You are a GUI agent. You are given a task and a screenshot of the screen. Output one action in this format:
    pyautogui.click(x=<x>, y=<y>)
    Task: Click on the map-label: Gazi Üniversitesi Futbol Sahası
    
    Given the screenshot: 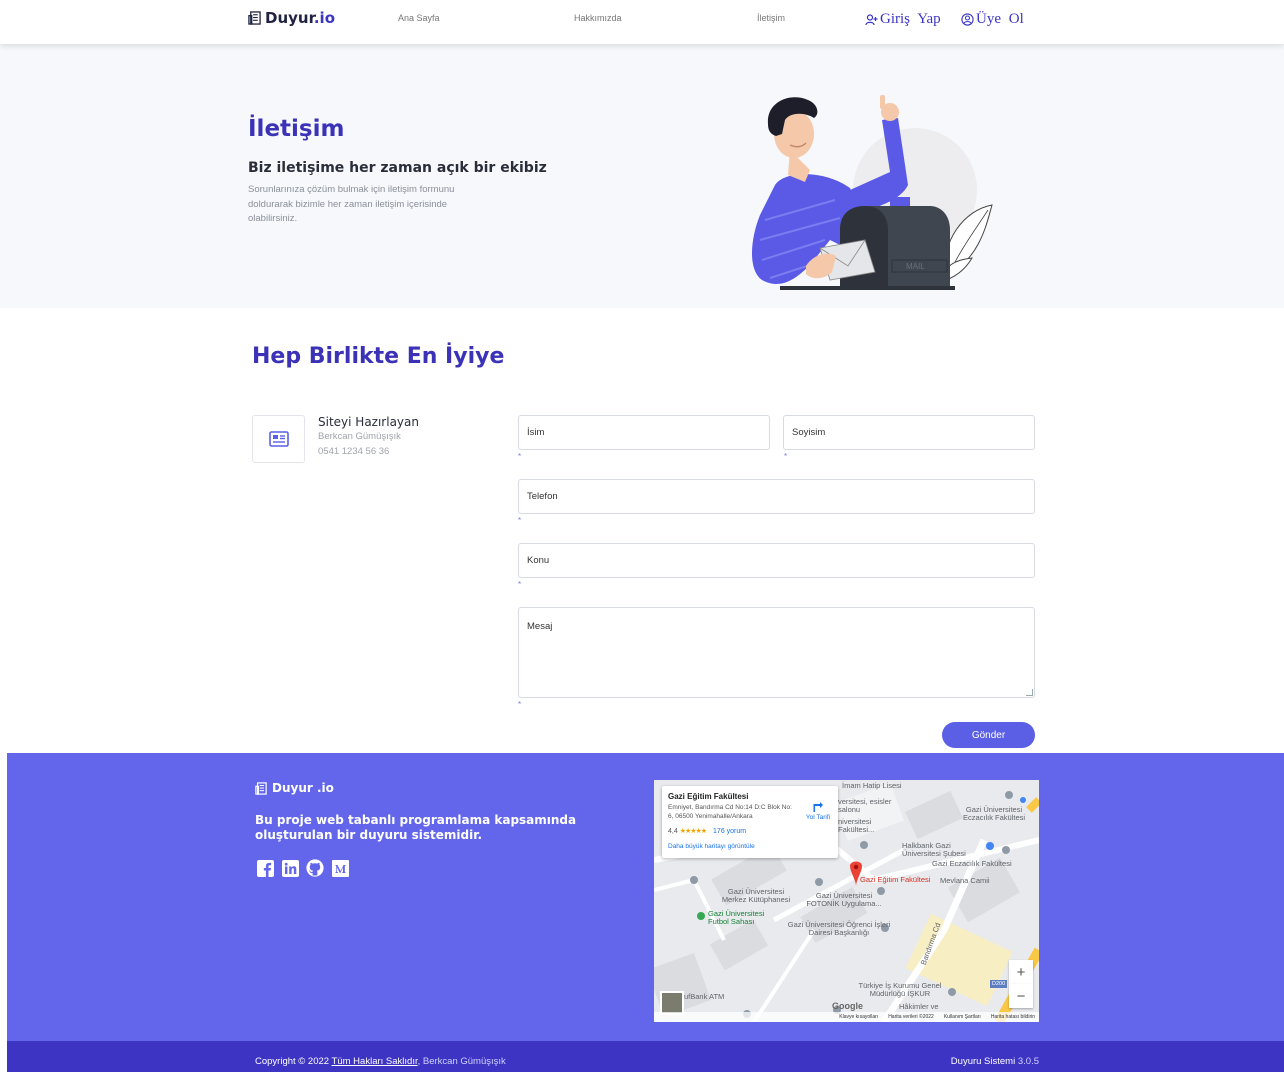 What is the action you would take?
    pyautogui.click(x=736, y=917)
    